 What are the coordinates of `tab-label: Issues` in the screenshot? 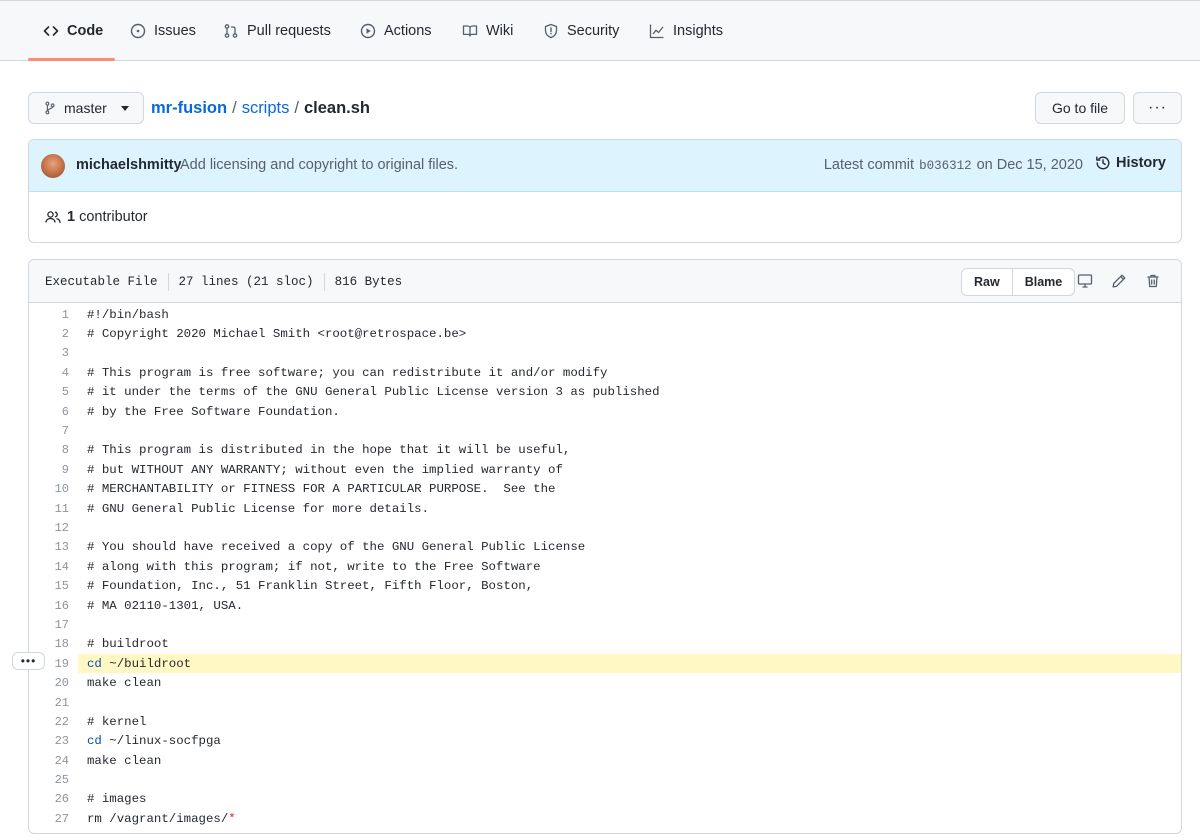 It's located at (175, 31).